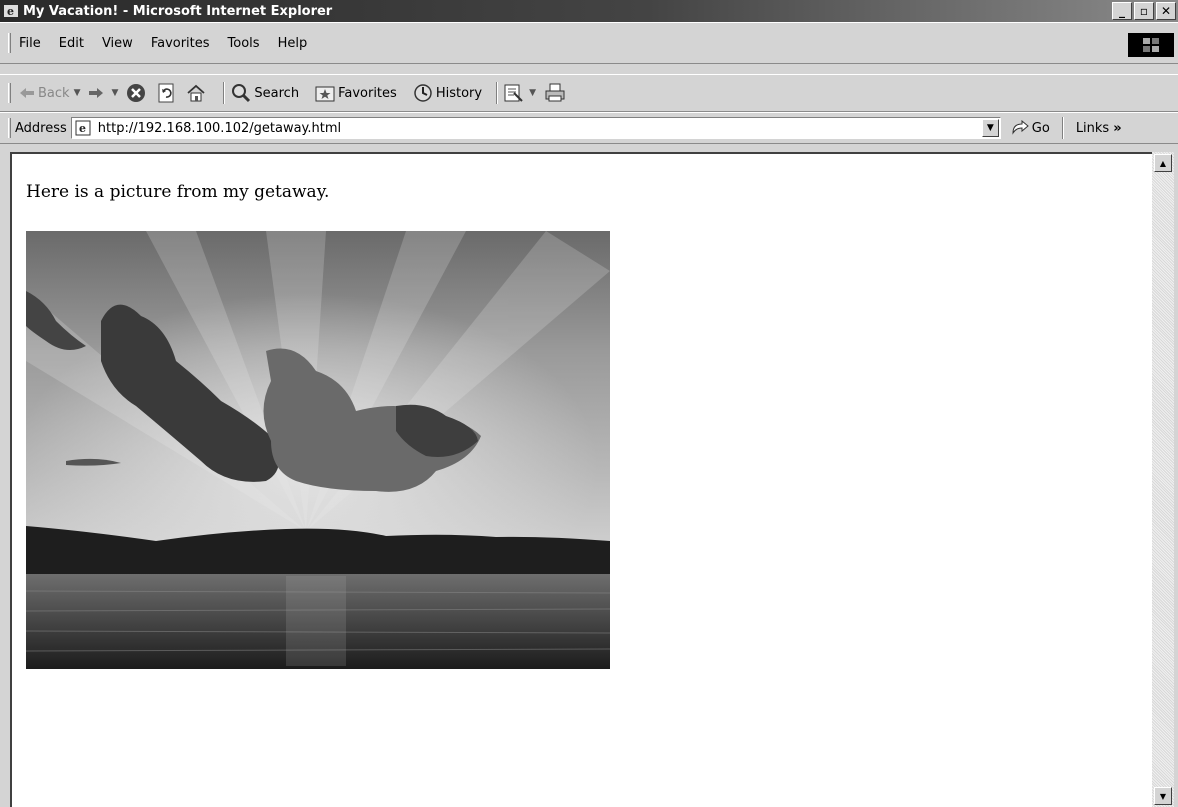 The width and height of the screenshot is (1178, 807). I want to click on history-button: History, so click(447, 93).